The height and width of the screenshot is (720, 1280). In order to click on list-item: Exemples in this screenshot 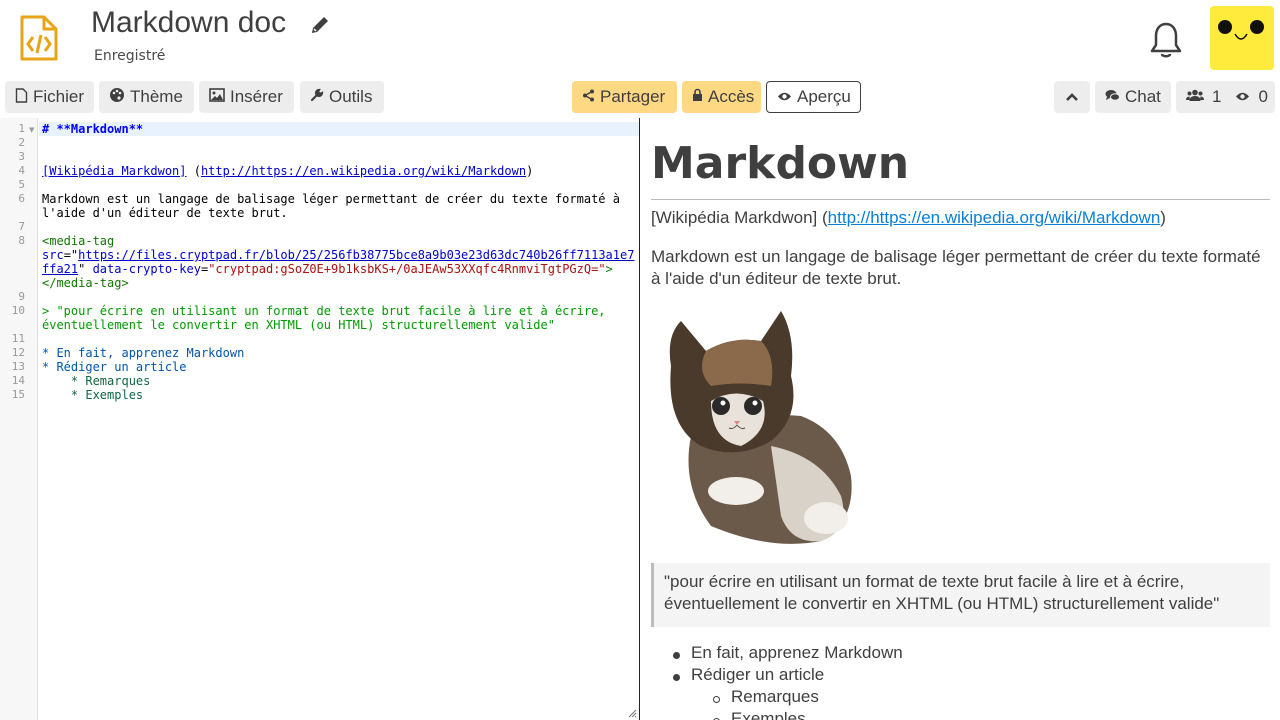, I will do `click(768, 714)`.